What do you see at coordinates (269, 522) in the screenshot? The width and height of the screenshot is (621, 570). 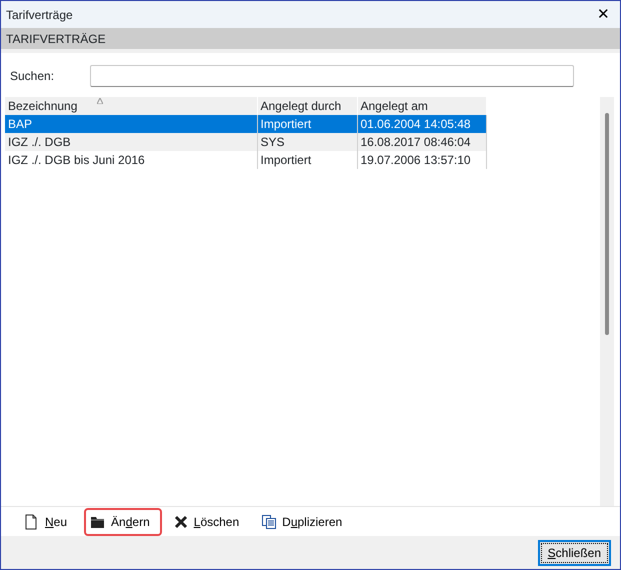 I see `documents-icon` at bounding box center [269, 522].